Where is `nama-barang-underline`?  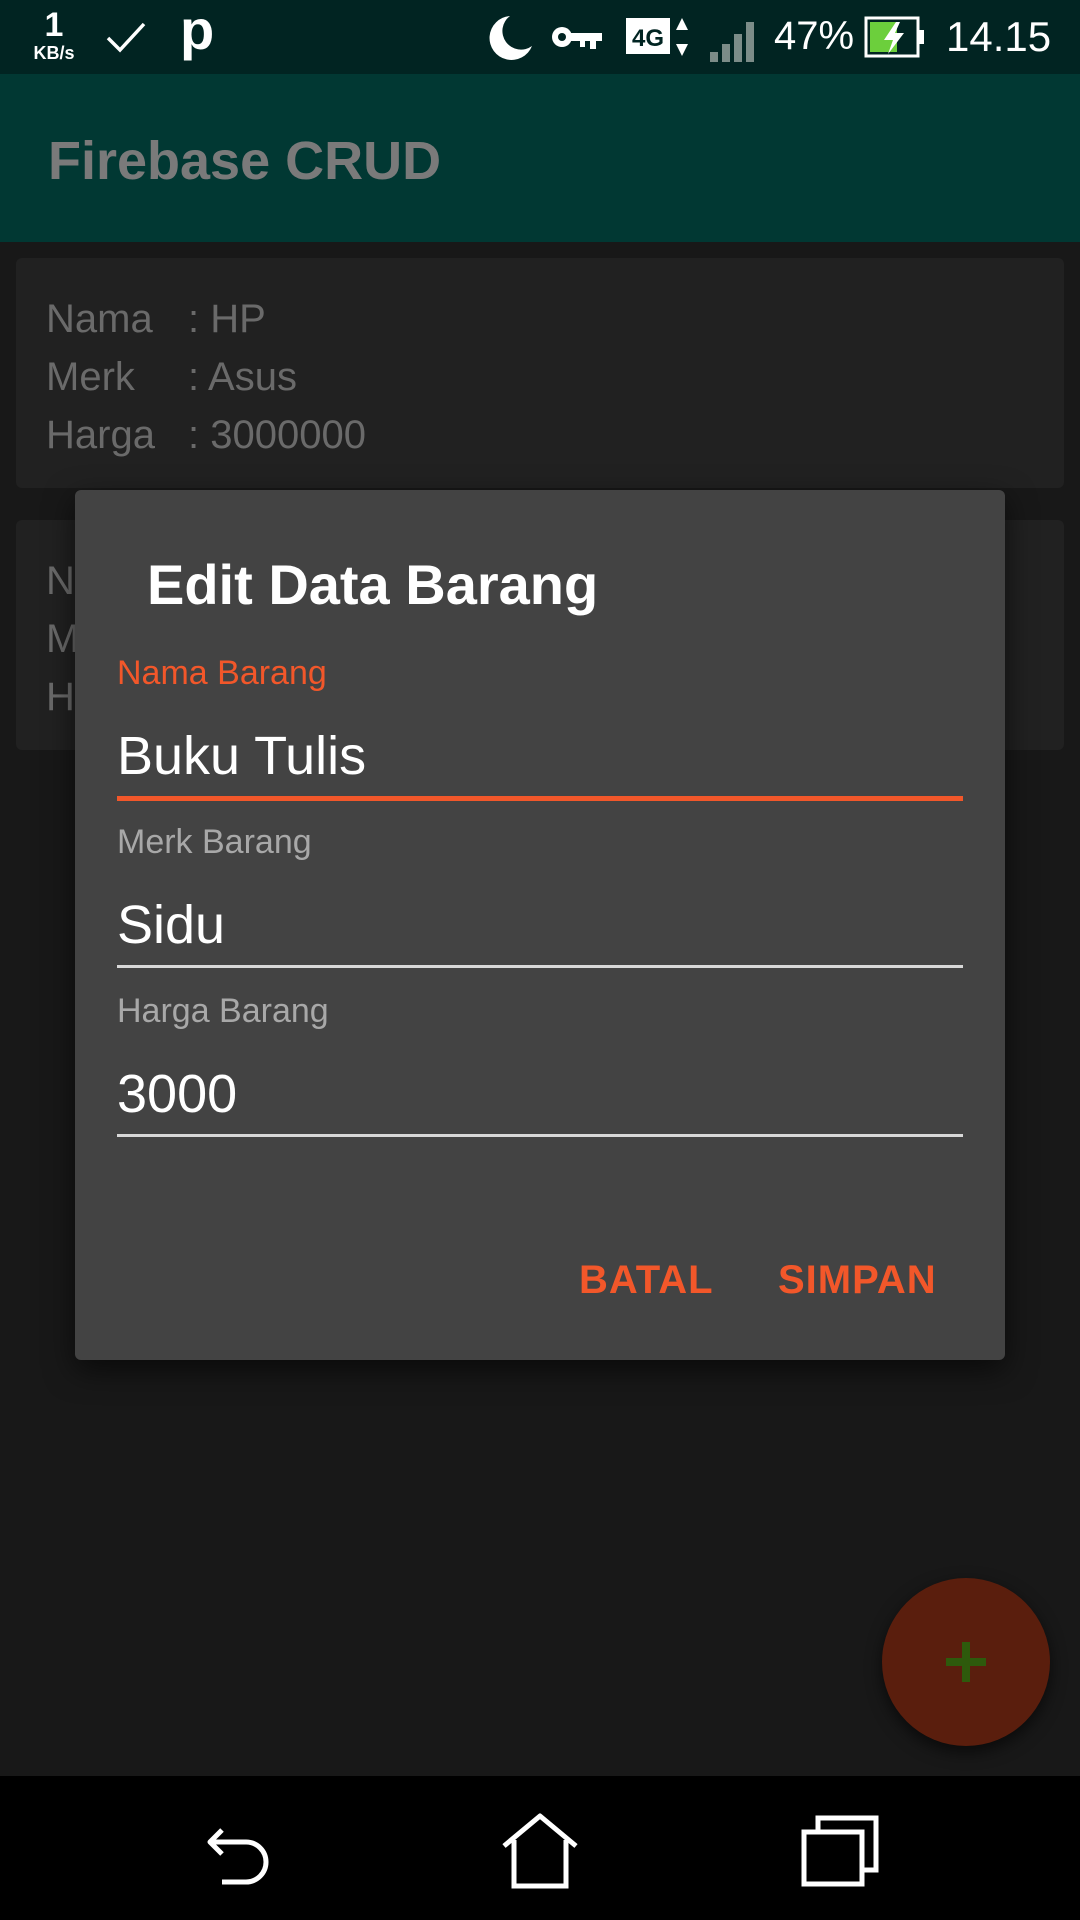
nama-barang-underline is located at coordinates (540, 798).